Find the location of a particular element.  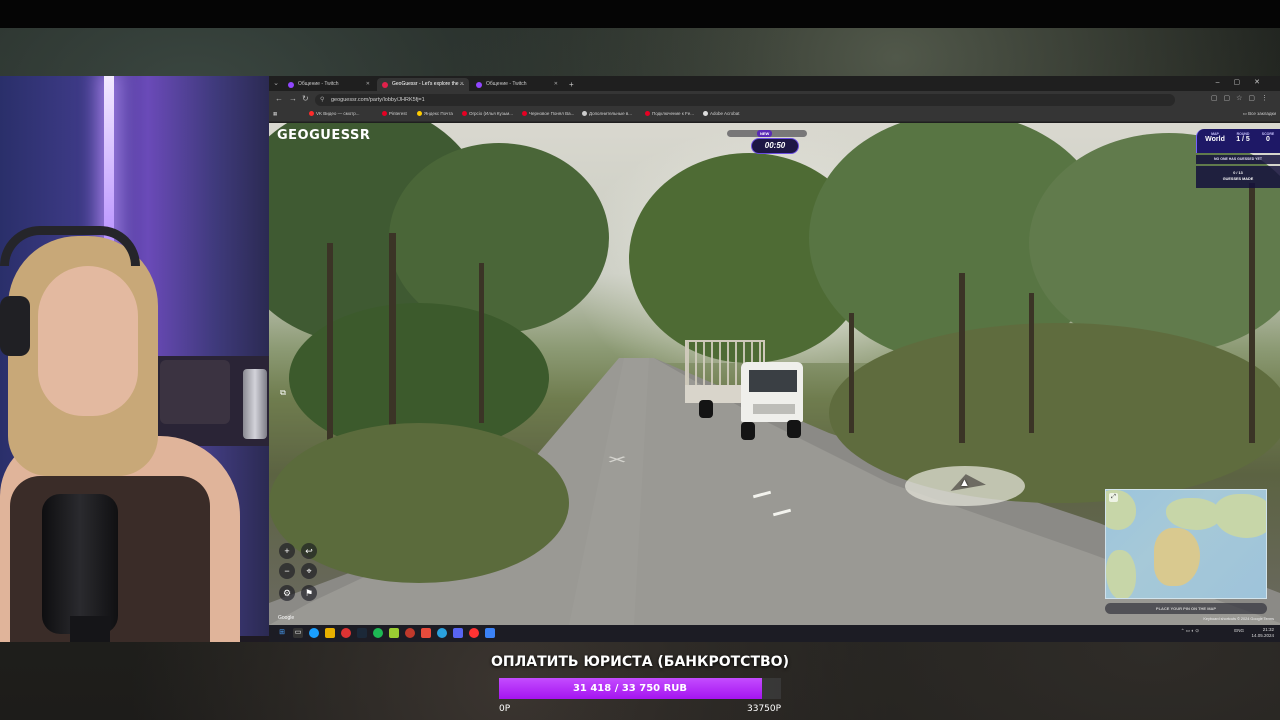

reload-icon: ↻ is located at coordinates (305, 98).